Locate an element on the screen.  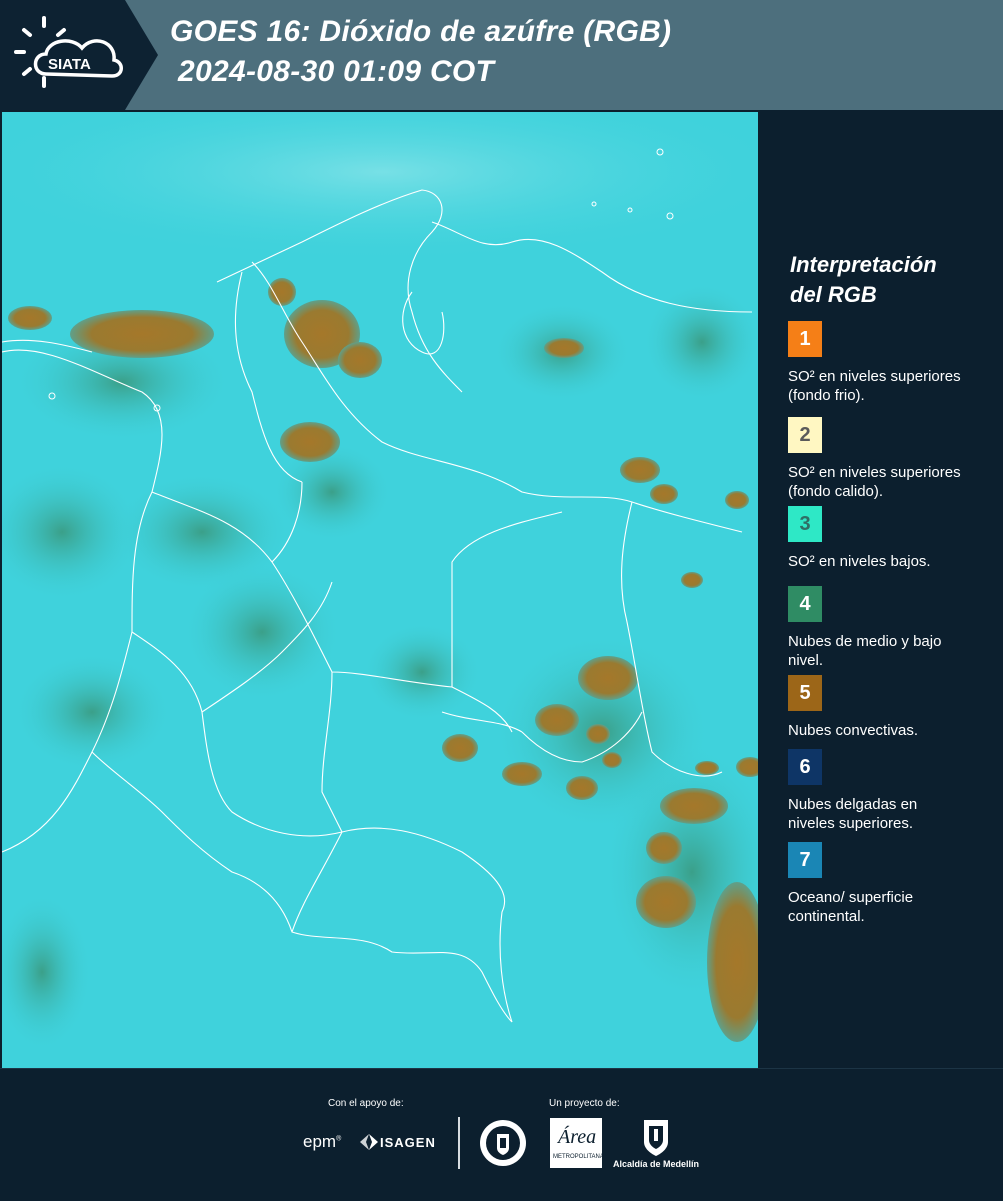
legend-label: Nubes delgadas en niveles superiores. is located at coordinates (853, 814).